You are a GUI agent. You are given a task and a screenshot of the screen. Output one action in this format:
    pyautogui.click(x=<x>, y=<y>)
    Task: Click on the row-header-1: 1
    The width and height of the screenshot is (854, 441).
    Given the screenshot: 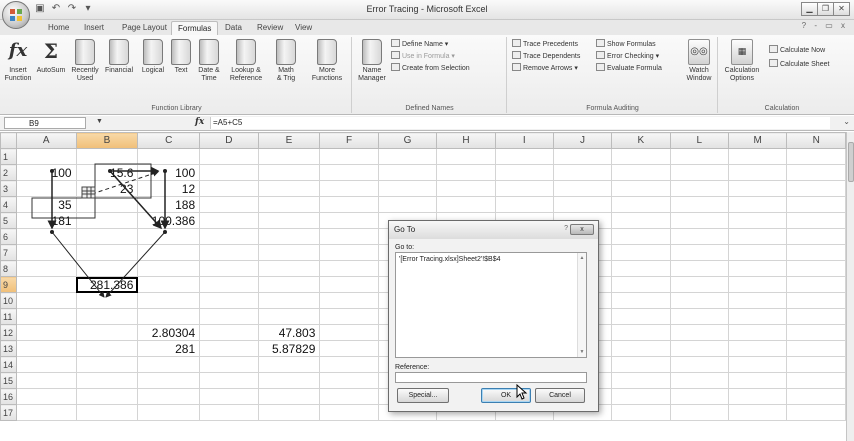 What is the action you would take?
    pyautogui.click(x=8, y=156)
    